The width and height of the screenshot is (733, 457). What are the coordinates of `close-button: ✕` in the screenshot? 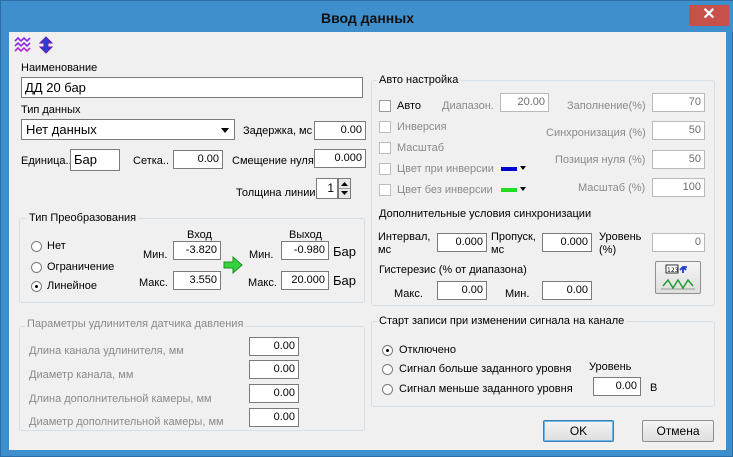 It's located at (709, 15).